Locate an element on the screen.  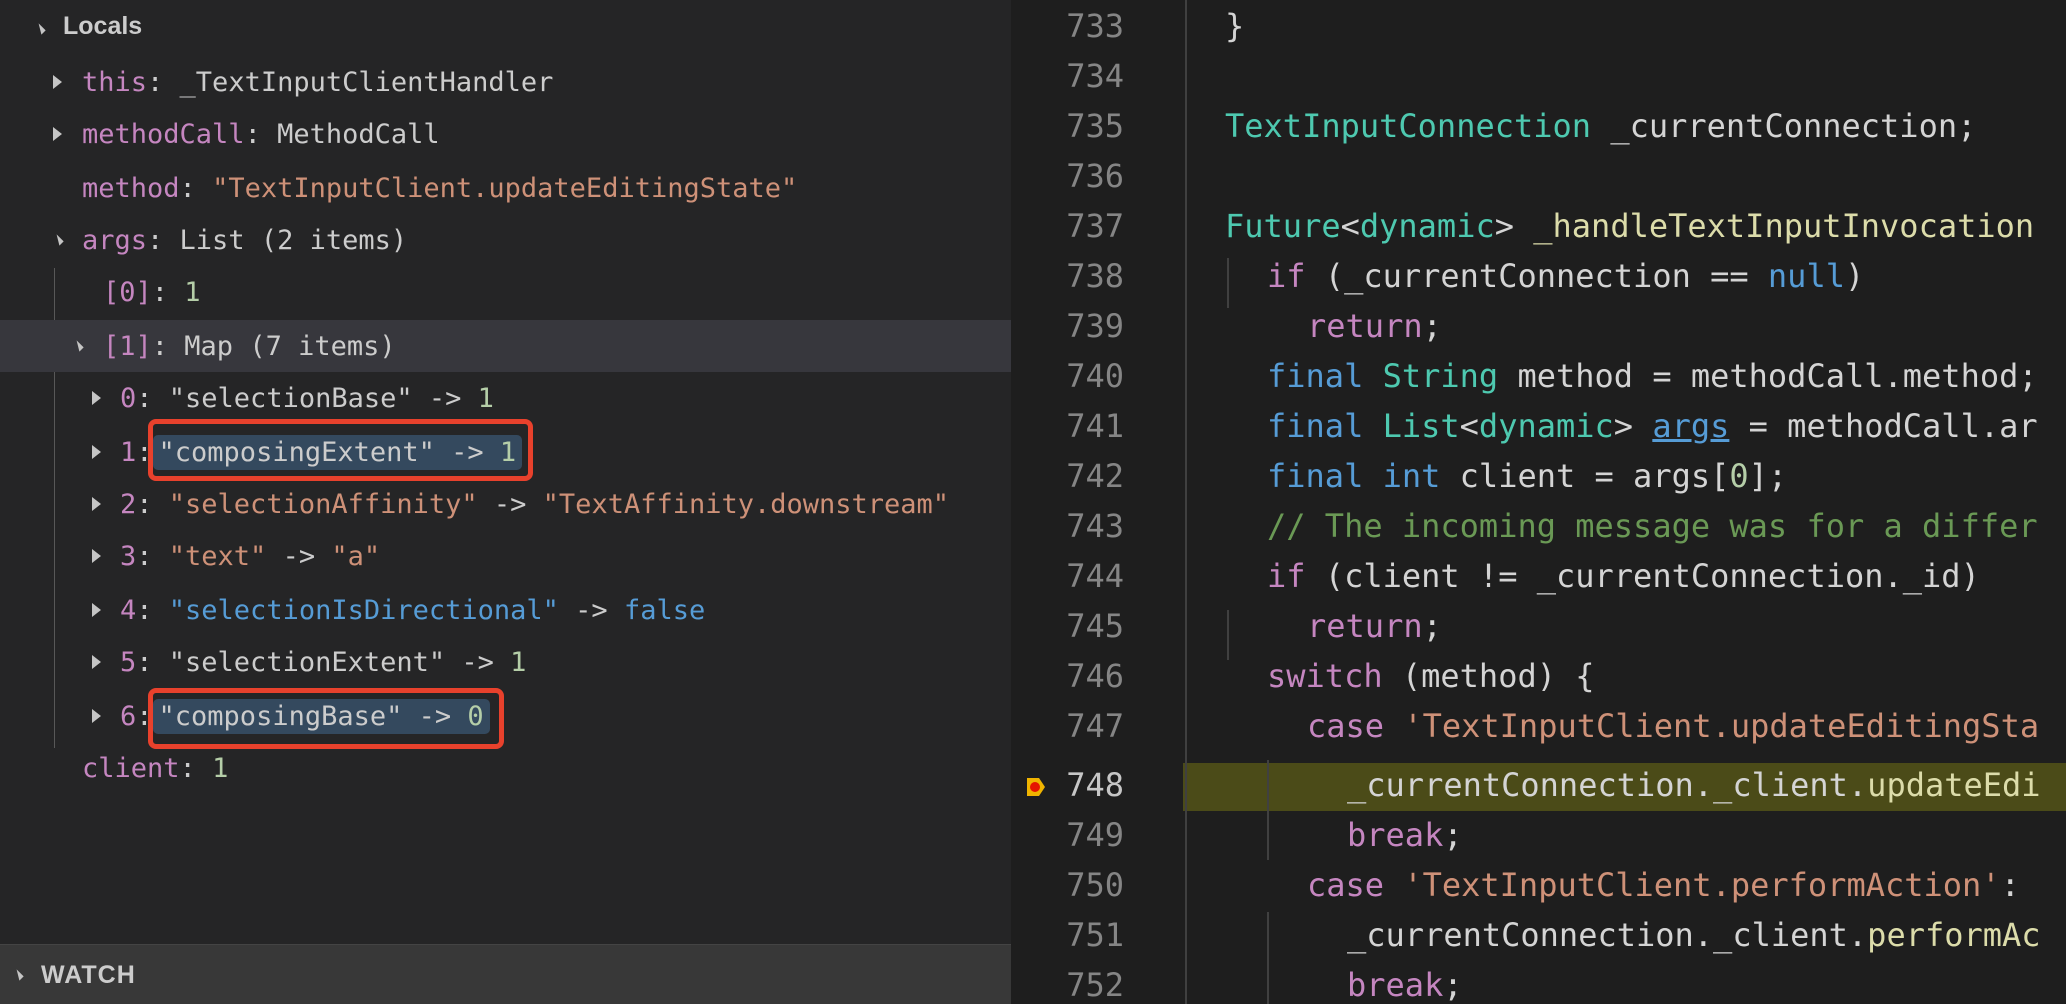
code-line: if (_currentConnection == null) is located at coordinates (1565, 276).